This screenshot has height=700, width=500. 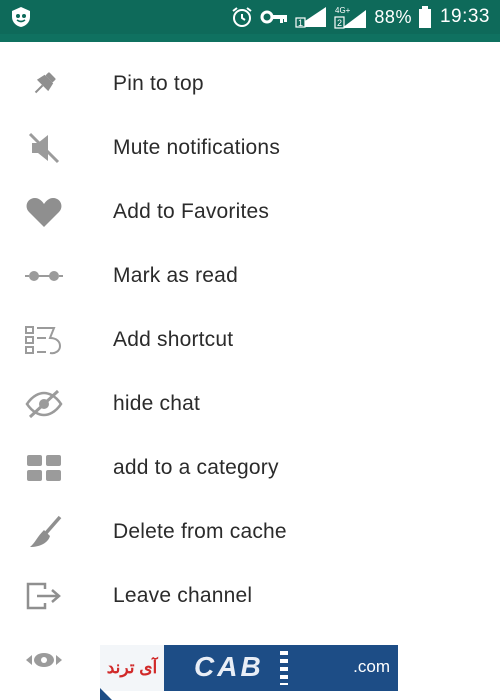 What do you see at coordinates (250, 84) in the screenshot?
I see `menu-item-pin-to-top: Pin to top` at bounding box center [250, 84].